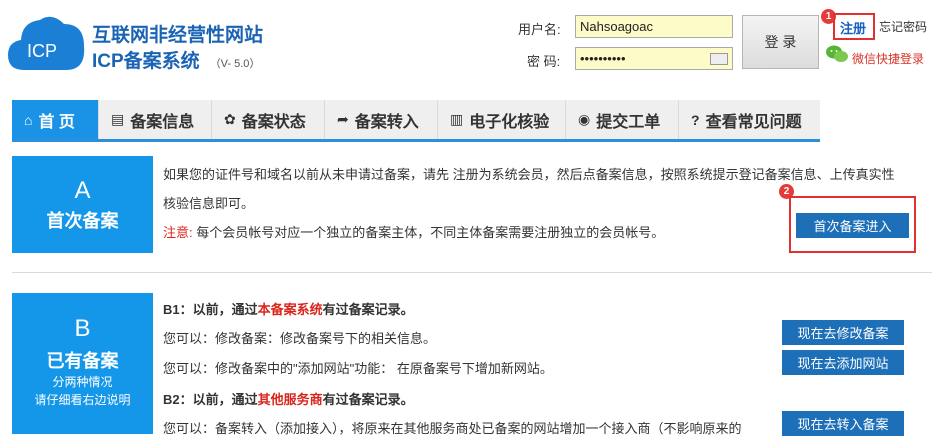 The width and height of the screenshot is (939, 437). I want to click on tab-filing-transfer: ➦ 备案转入, so click(381, 119).